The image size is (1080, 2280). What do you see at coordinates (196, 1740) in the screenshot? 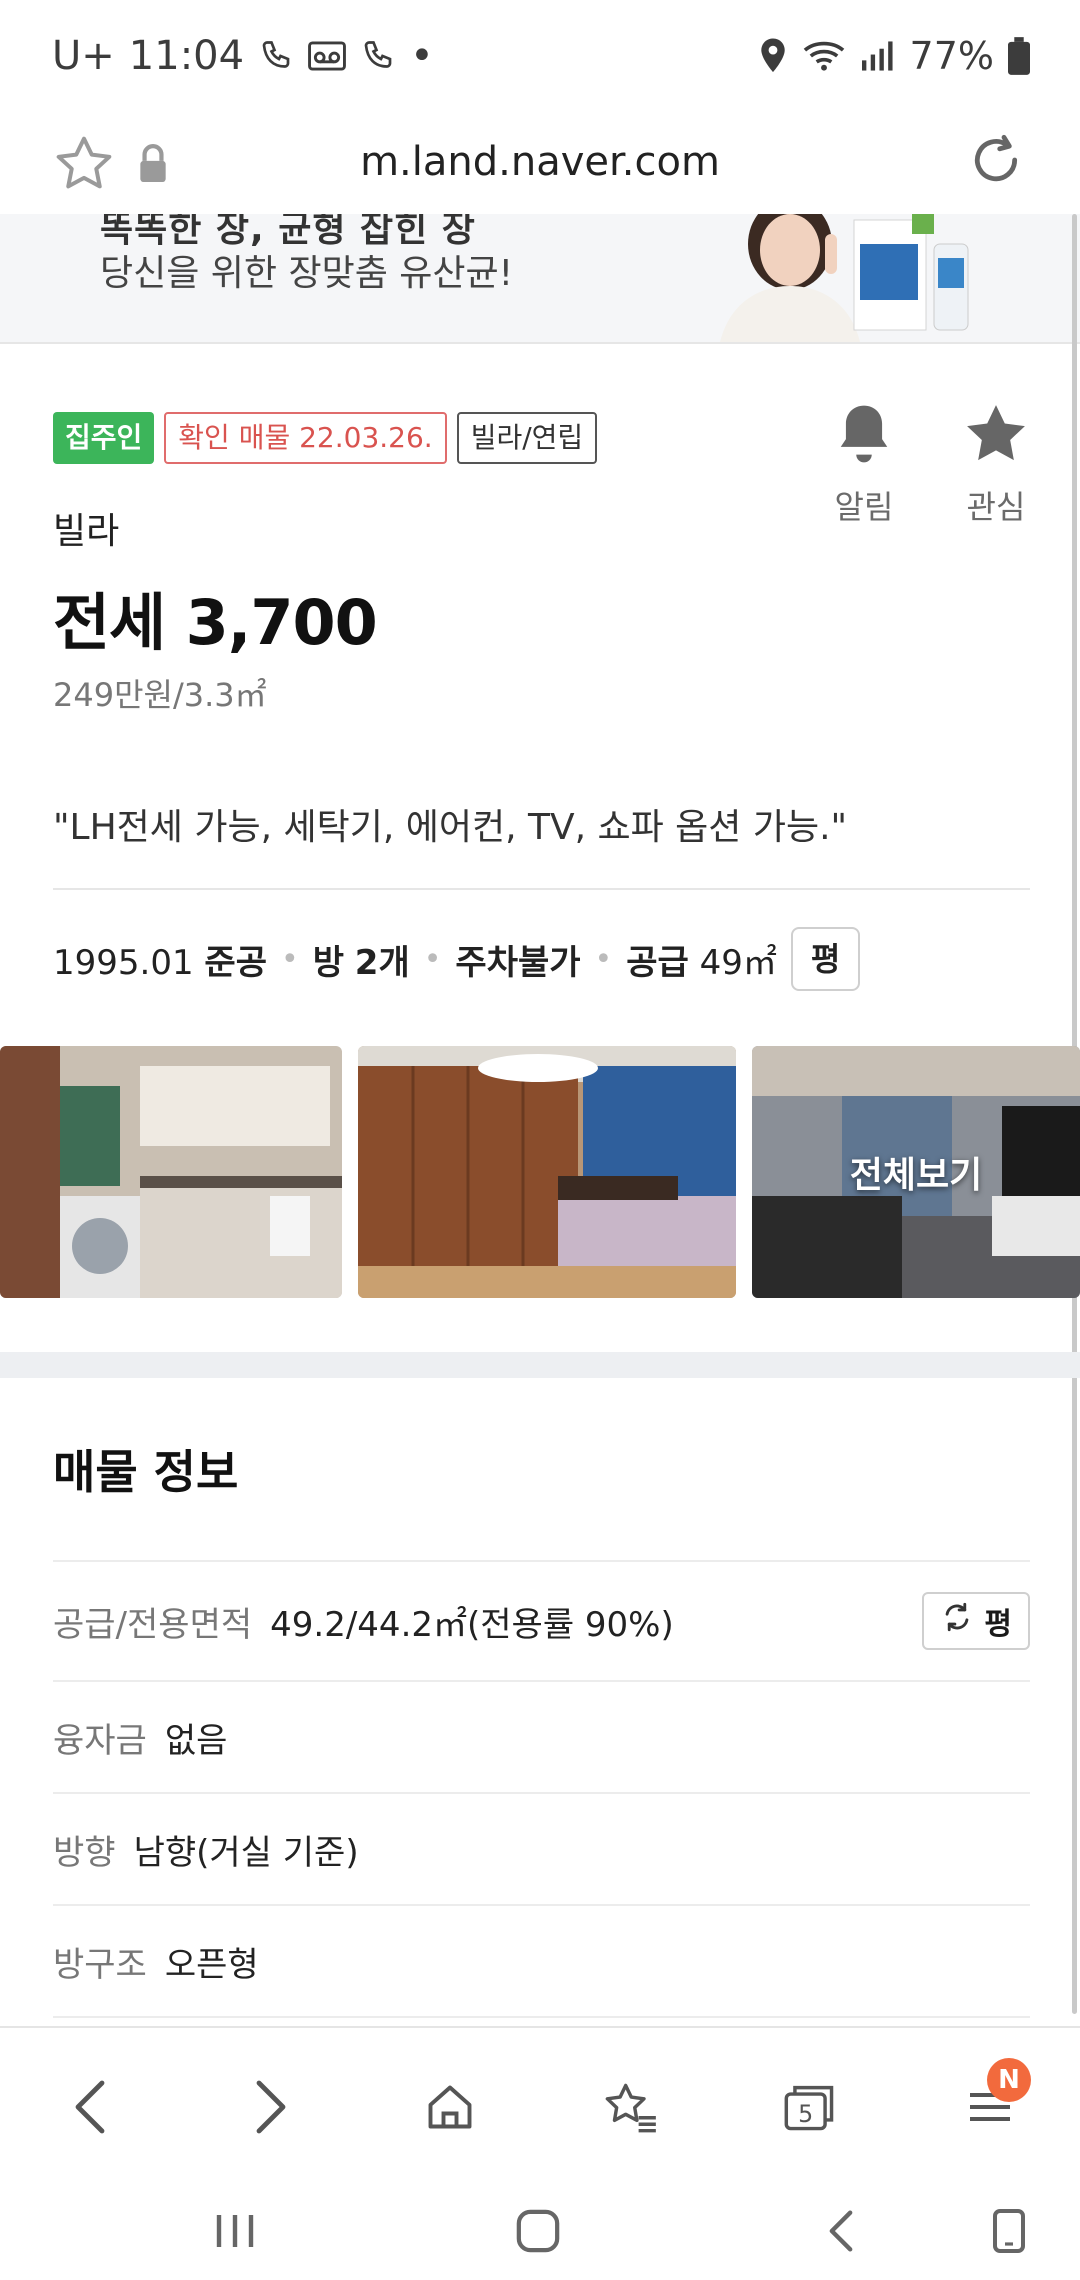
I see `info-value: 없음` at bounding box center [196, 1740].